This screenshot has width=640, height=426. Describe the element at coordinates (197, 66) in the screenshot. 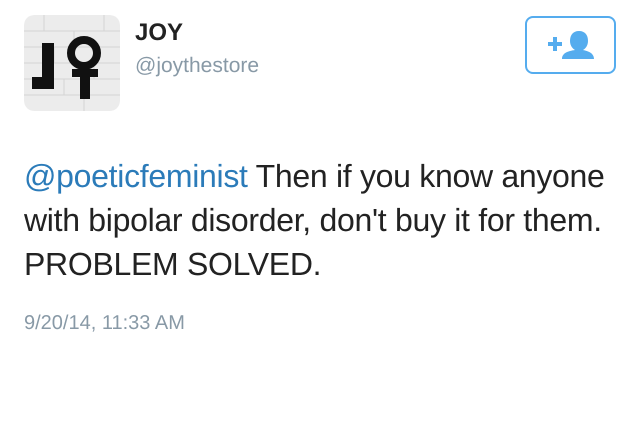

I see `username: @joythestore` at that location.